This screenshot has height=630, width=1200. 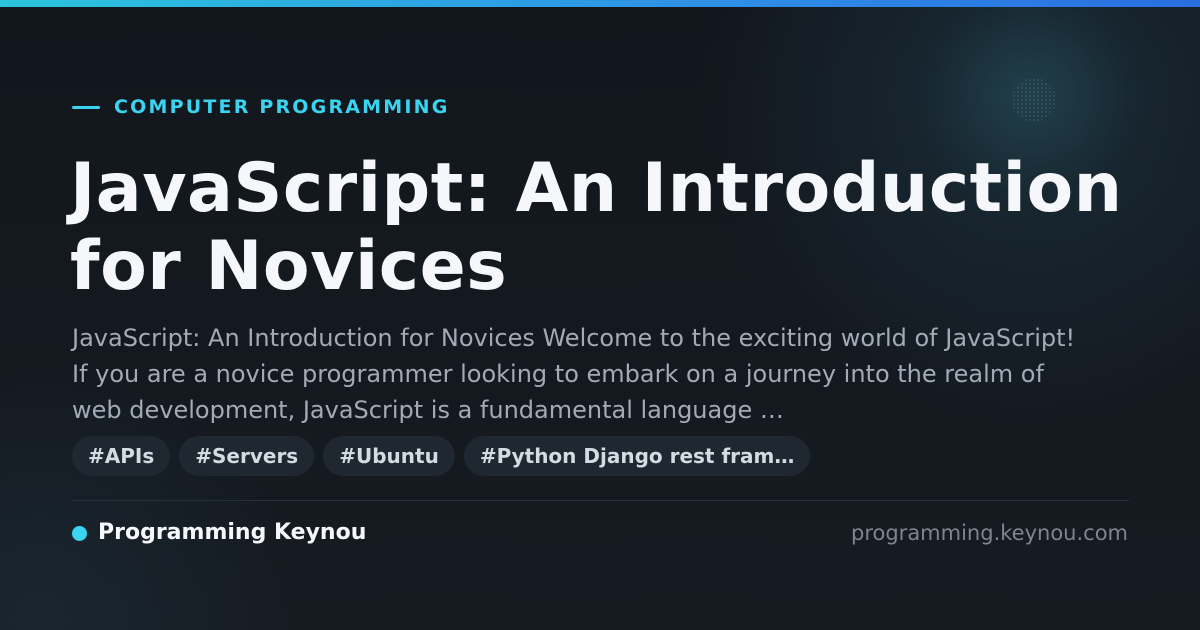 I want to click on category-line-icon, so click(x=86, y=107).